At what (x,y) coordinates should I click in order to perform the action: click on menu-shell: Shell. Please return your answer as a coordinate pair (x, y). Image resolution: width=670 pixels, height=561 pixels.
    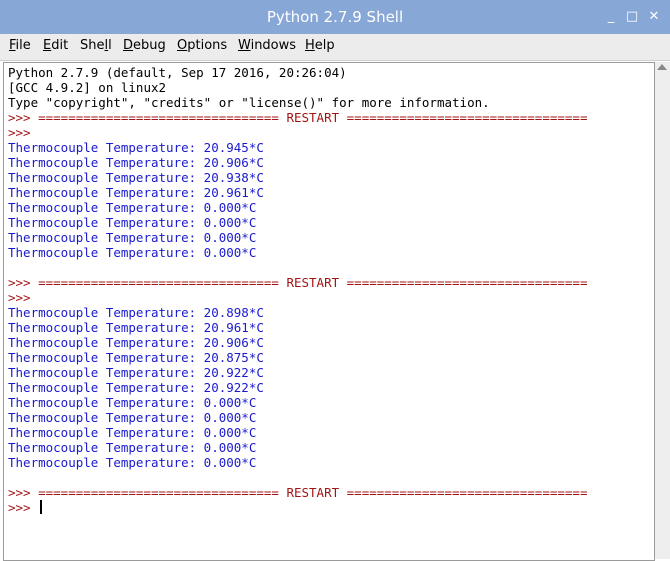
    Looking at the image, I should click on (96, 45).